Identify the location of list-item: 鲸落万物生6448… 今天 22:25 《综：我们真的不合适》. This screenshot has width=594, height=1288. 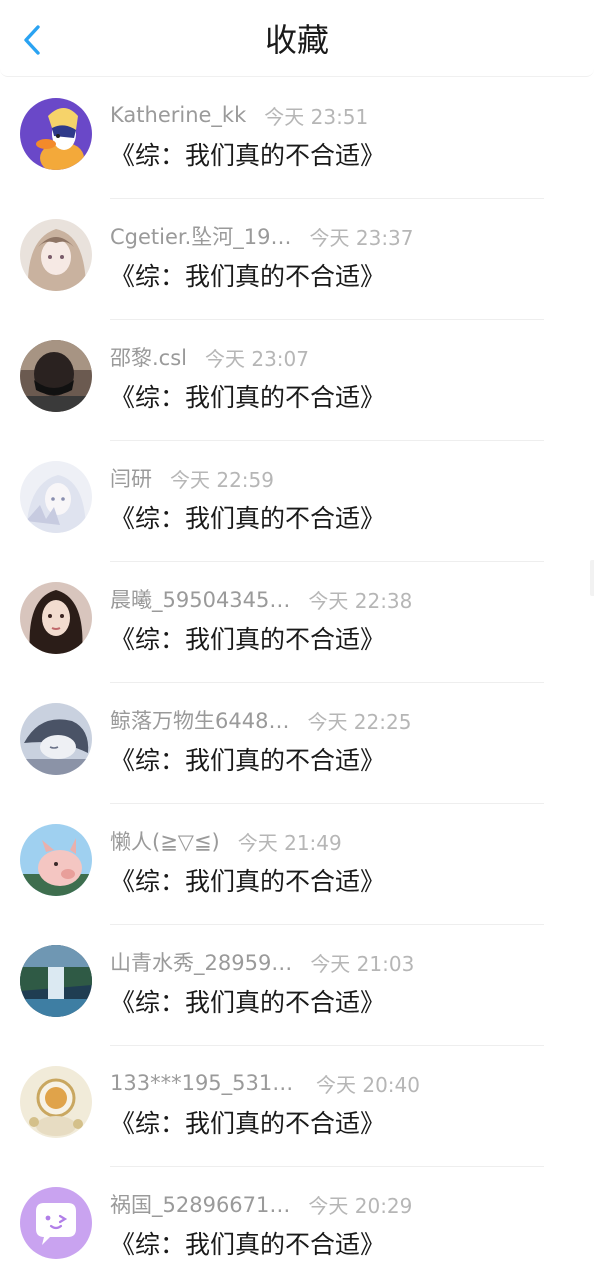
(297, 743).